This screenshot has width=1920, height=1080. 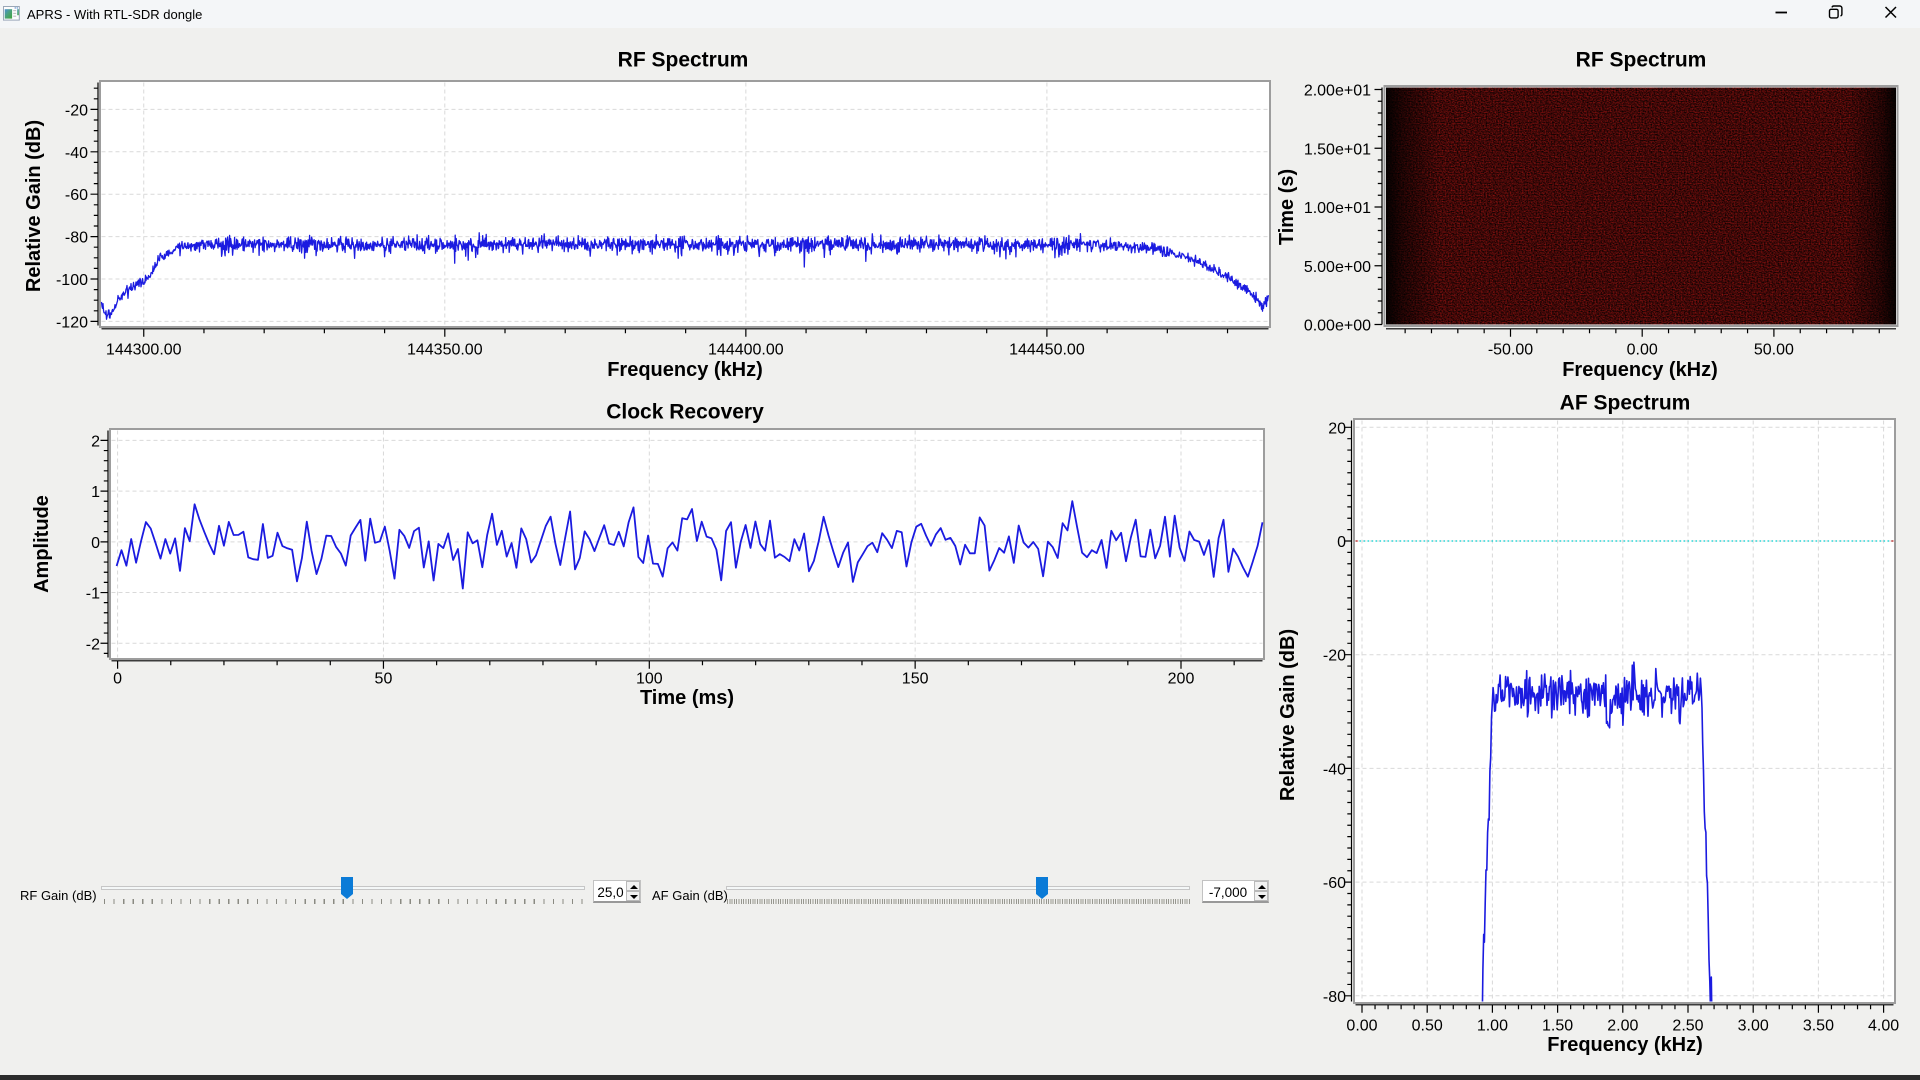 I want to click on svg-text: 1.50e+01, so click(x=1337, y=149).